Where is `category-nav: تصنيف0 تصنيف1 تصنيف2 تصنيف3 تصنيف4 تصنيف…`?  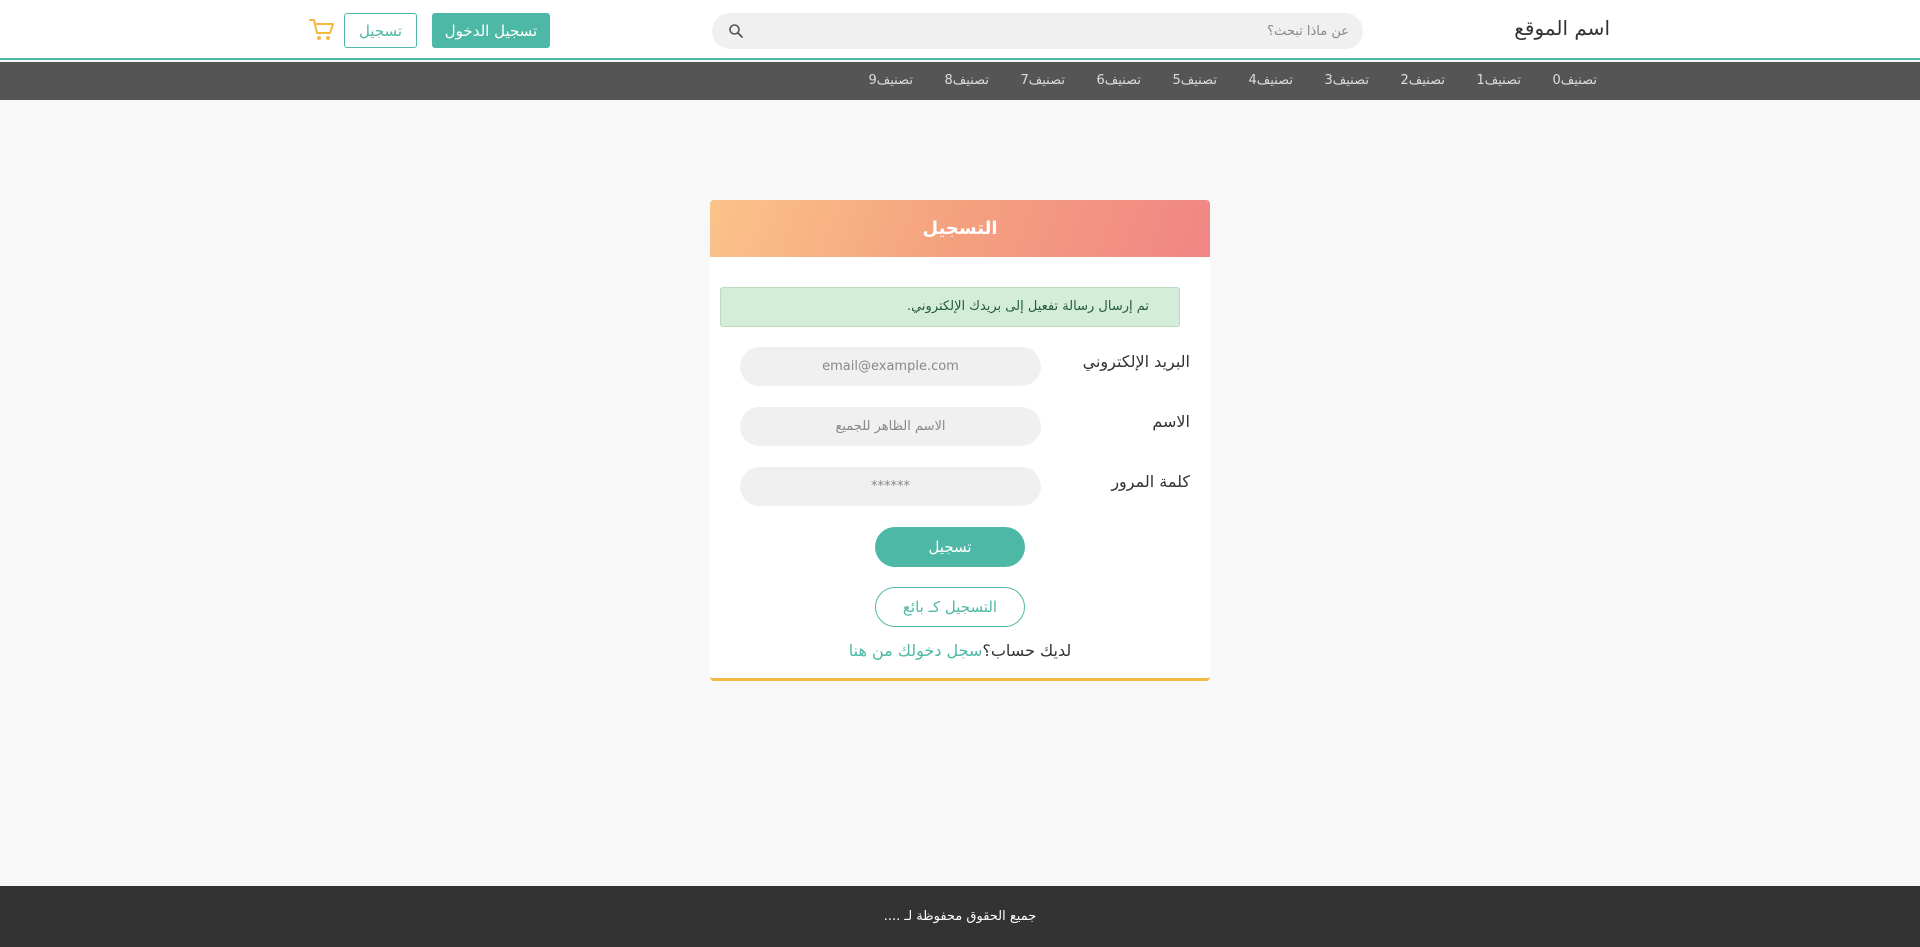 category-nav: تصنيف0 تصنيف1 تصنيف2 تصنيف3 تصنيف4 تصنيف… is located at coordinates (960, 81).